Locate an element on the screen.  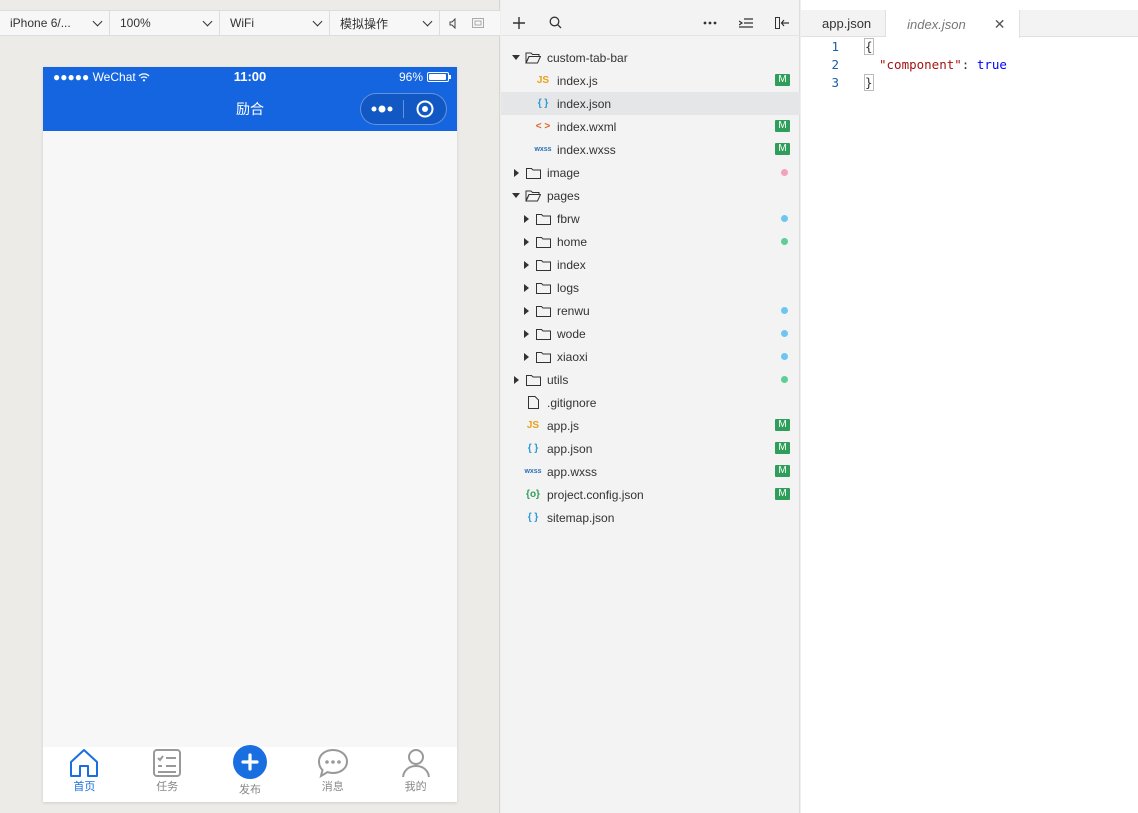
tree-folder-xiaoxi: xiaoxi is located at coordinates (650, 356).